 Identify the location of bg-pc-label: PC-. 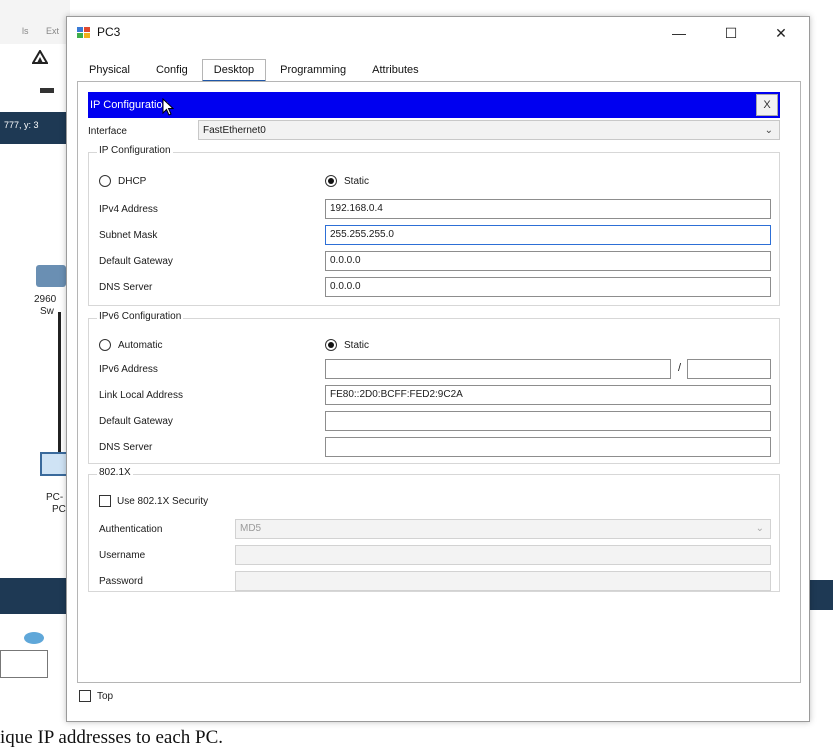
(55, 497).